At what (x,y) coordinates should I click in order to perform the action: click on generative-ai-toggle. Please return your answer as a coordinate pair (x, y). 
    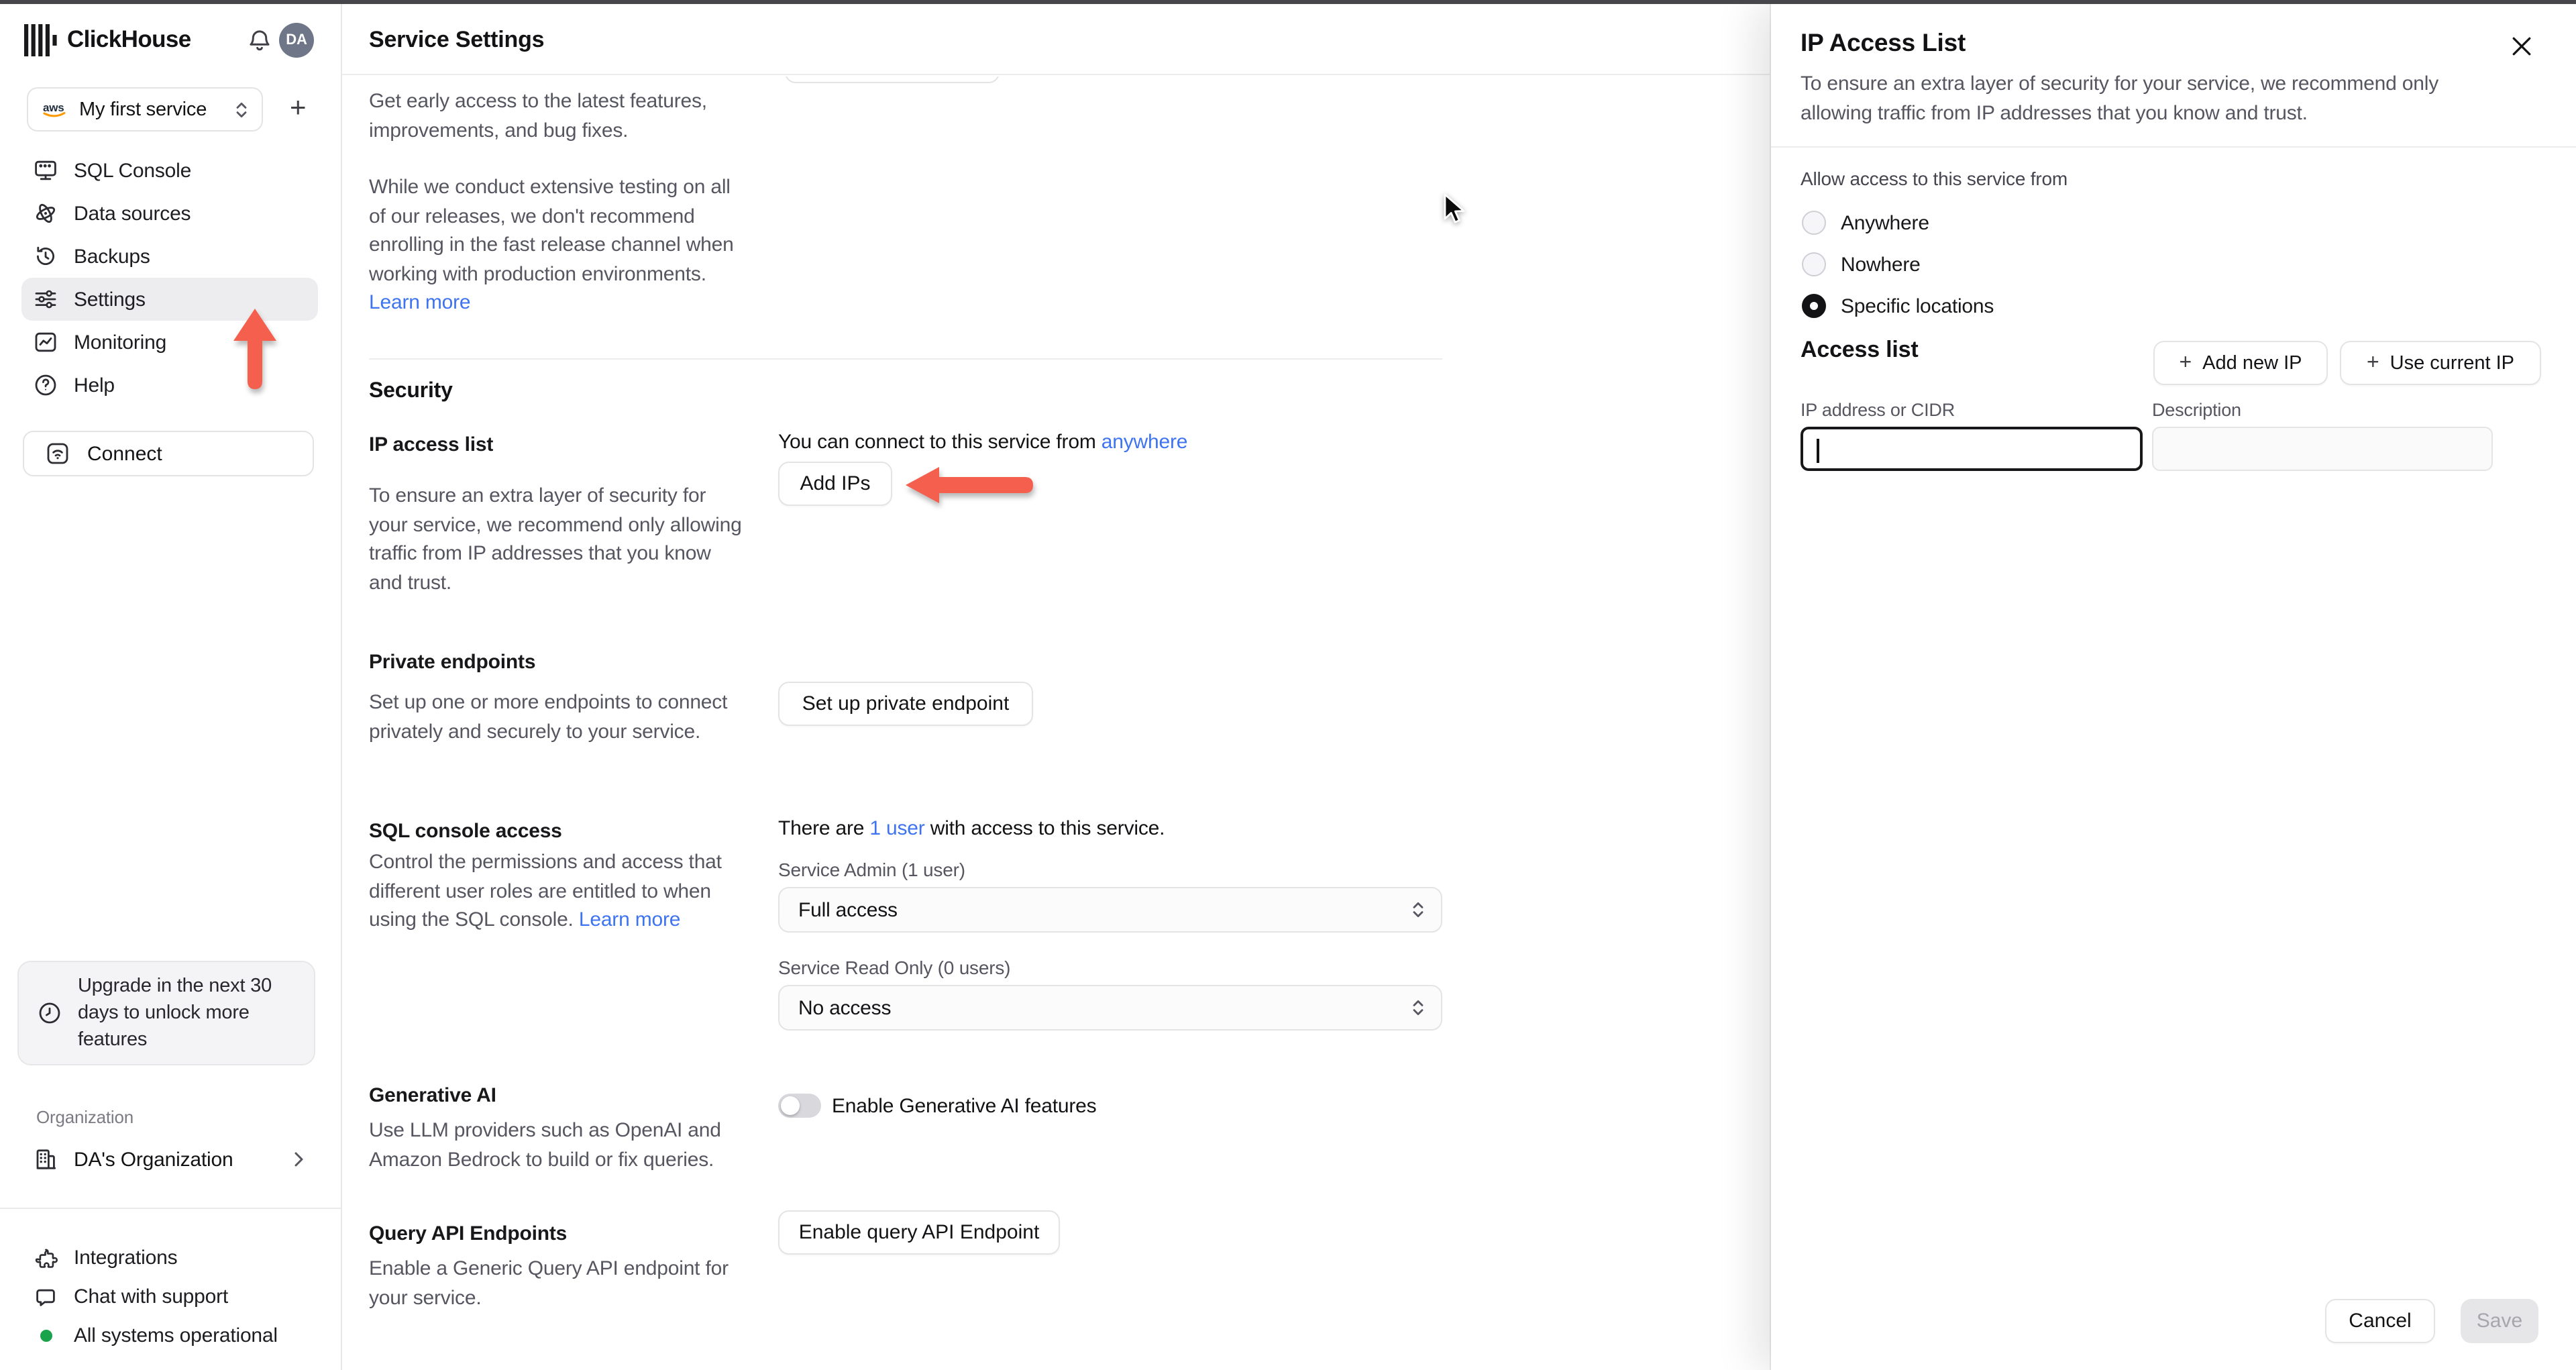
    Looking at the image, I should click on (799, 1106).